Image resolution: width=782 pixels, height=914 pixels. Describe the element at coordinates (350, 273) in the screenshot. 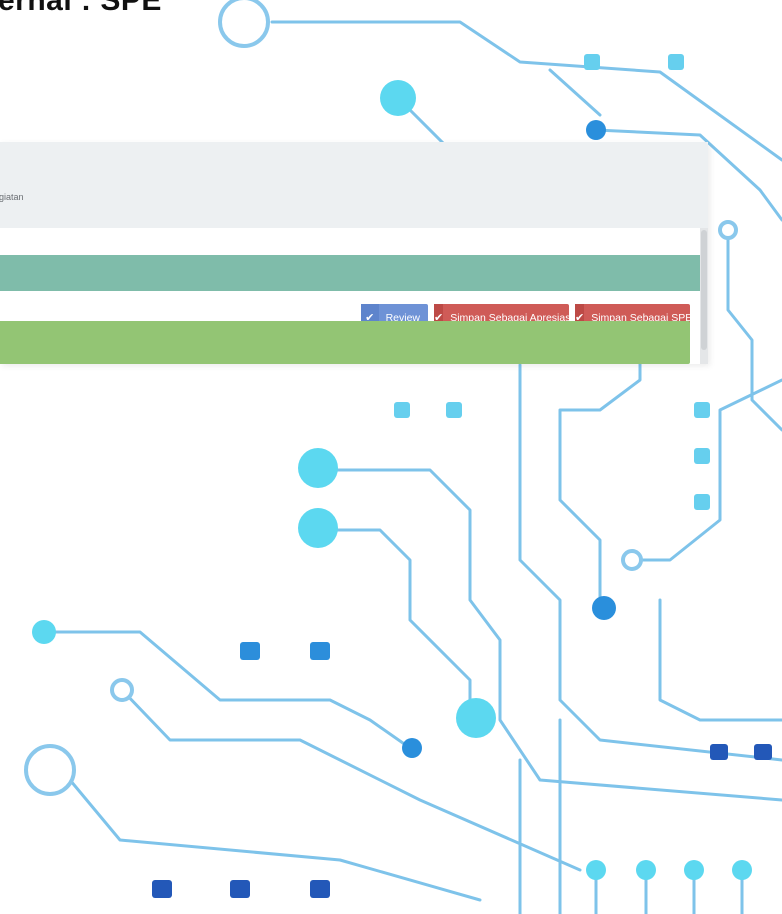

I see `section-header-bar` at that location.